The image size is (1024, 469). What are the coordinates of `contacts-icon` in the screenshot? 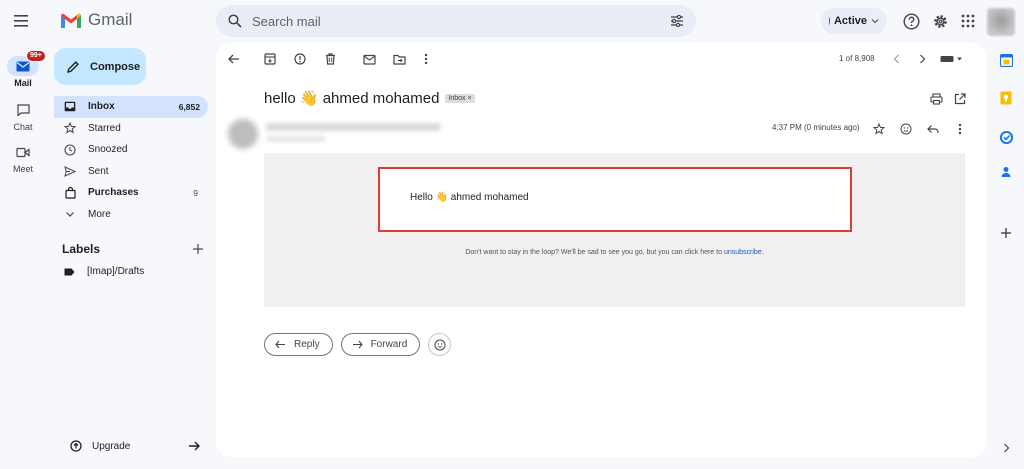 It's located at (1006, 172).